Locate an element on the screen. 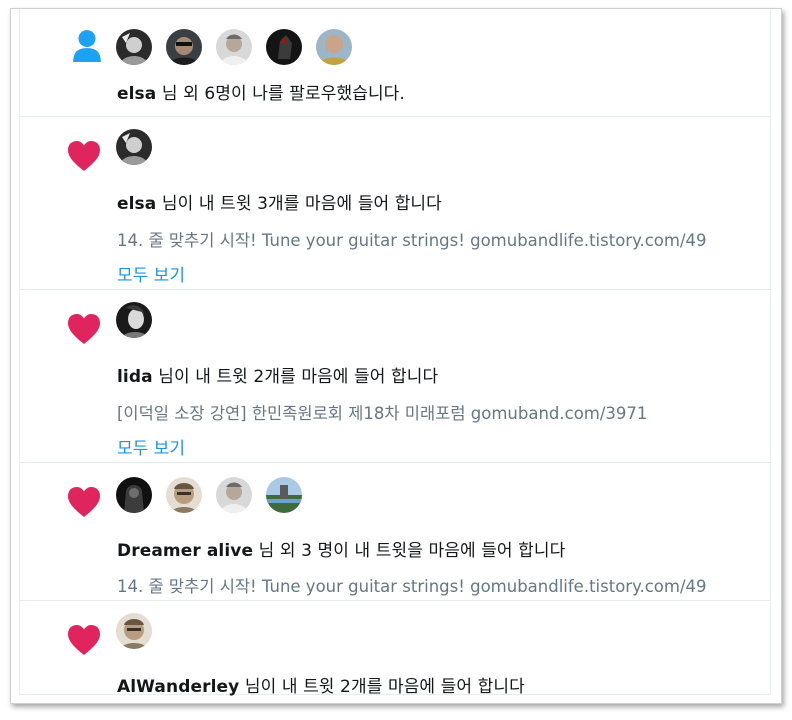 This screenshot has height=720, width=792. notification-message: 님 외 6명이 나를 팔로우했습니다. is located at coordinates (283, 94).